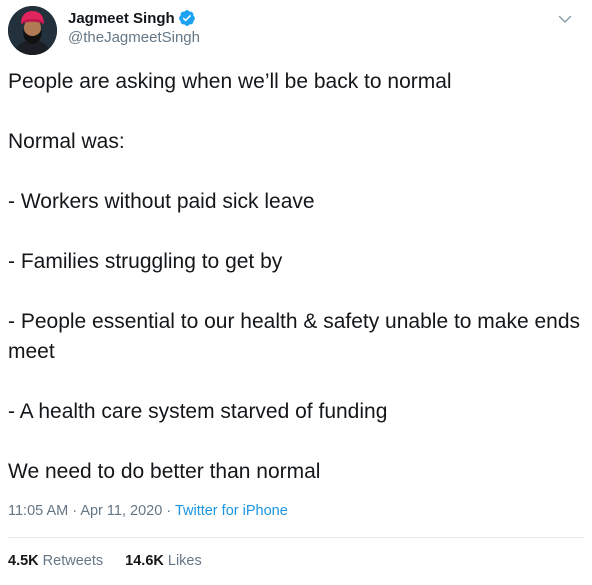 Image resolution: width=592 pixels, height=585 pixels. What do you see at coordinates (231, 511) in the screenshot?
I see `tweet-source-link: Twitter for iPhone` at bounding box center [231, 511].